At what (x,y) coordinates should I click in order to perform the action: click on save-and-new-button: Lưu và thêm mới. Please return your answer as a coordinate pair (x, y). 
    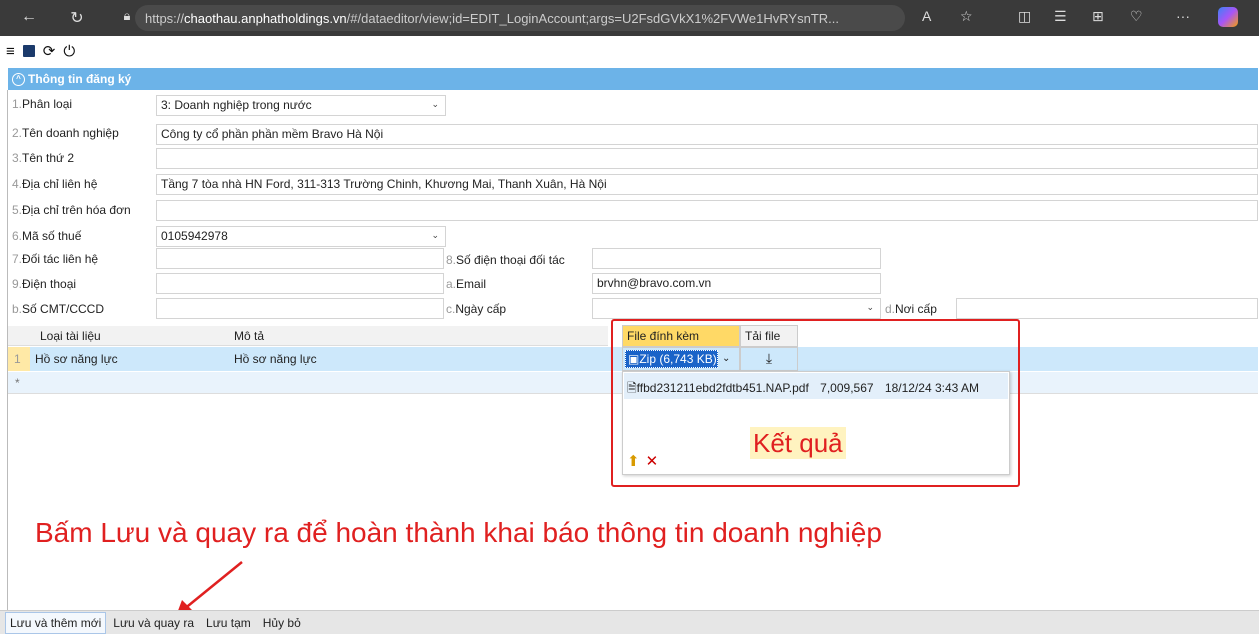
    Looking at the image, I should click on (56, 622).